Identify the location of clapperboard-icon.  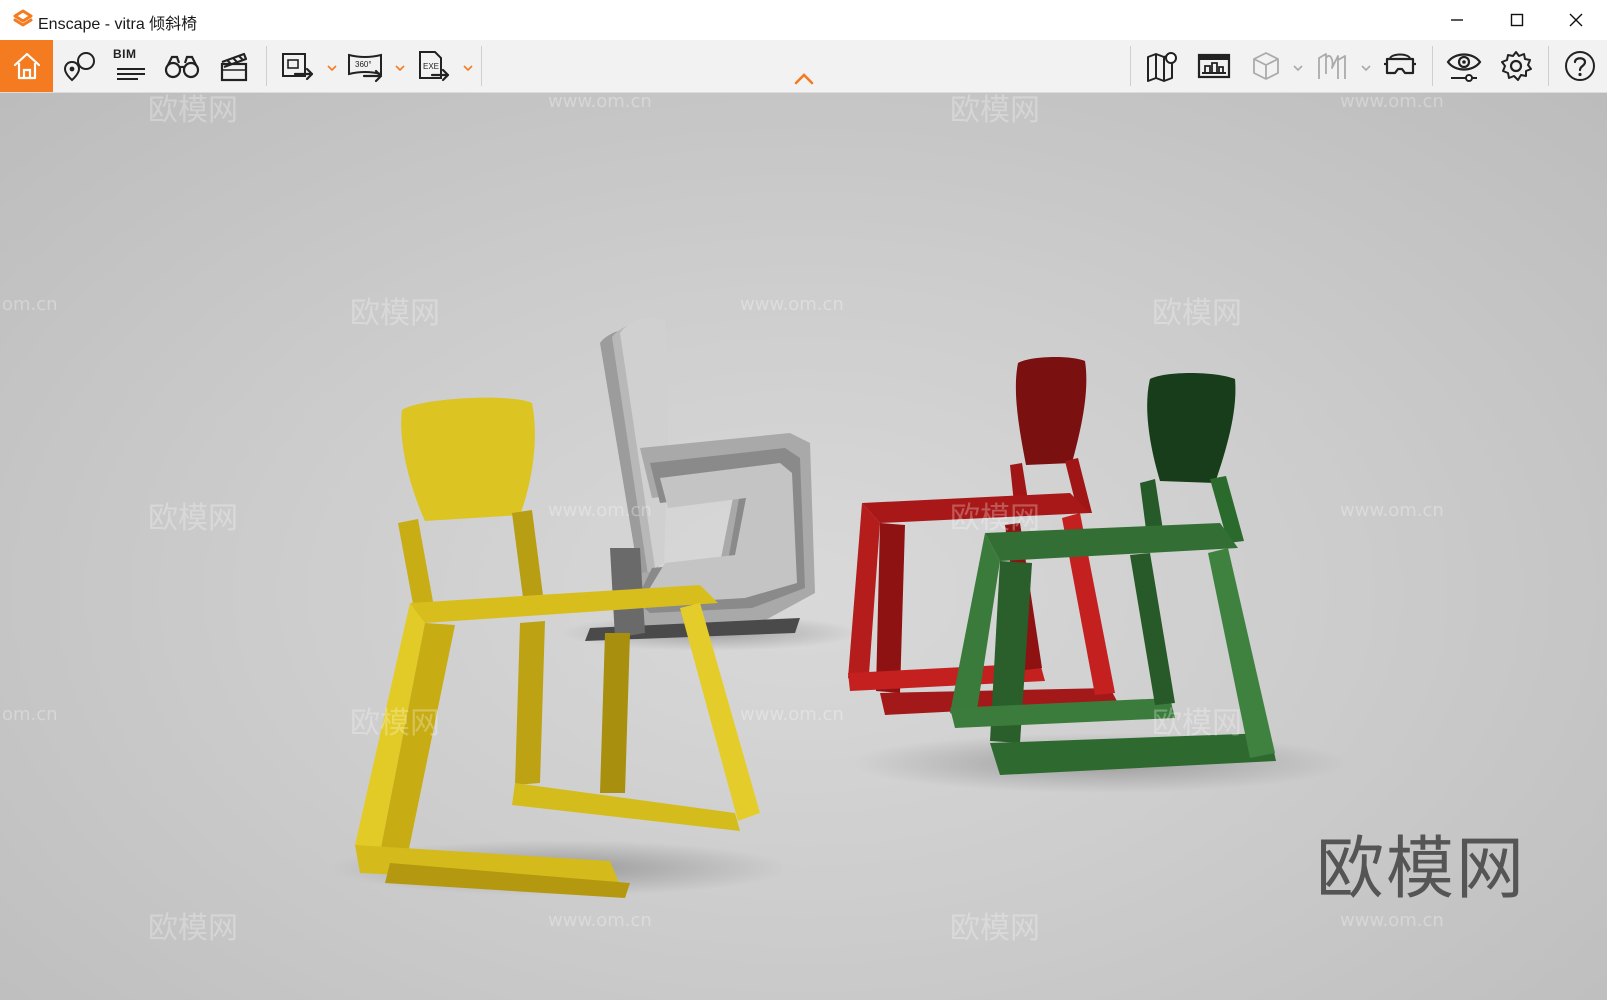
(234, 67).